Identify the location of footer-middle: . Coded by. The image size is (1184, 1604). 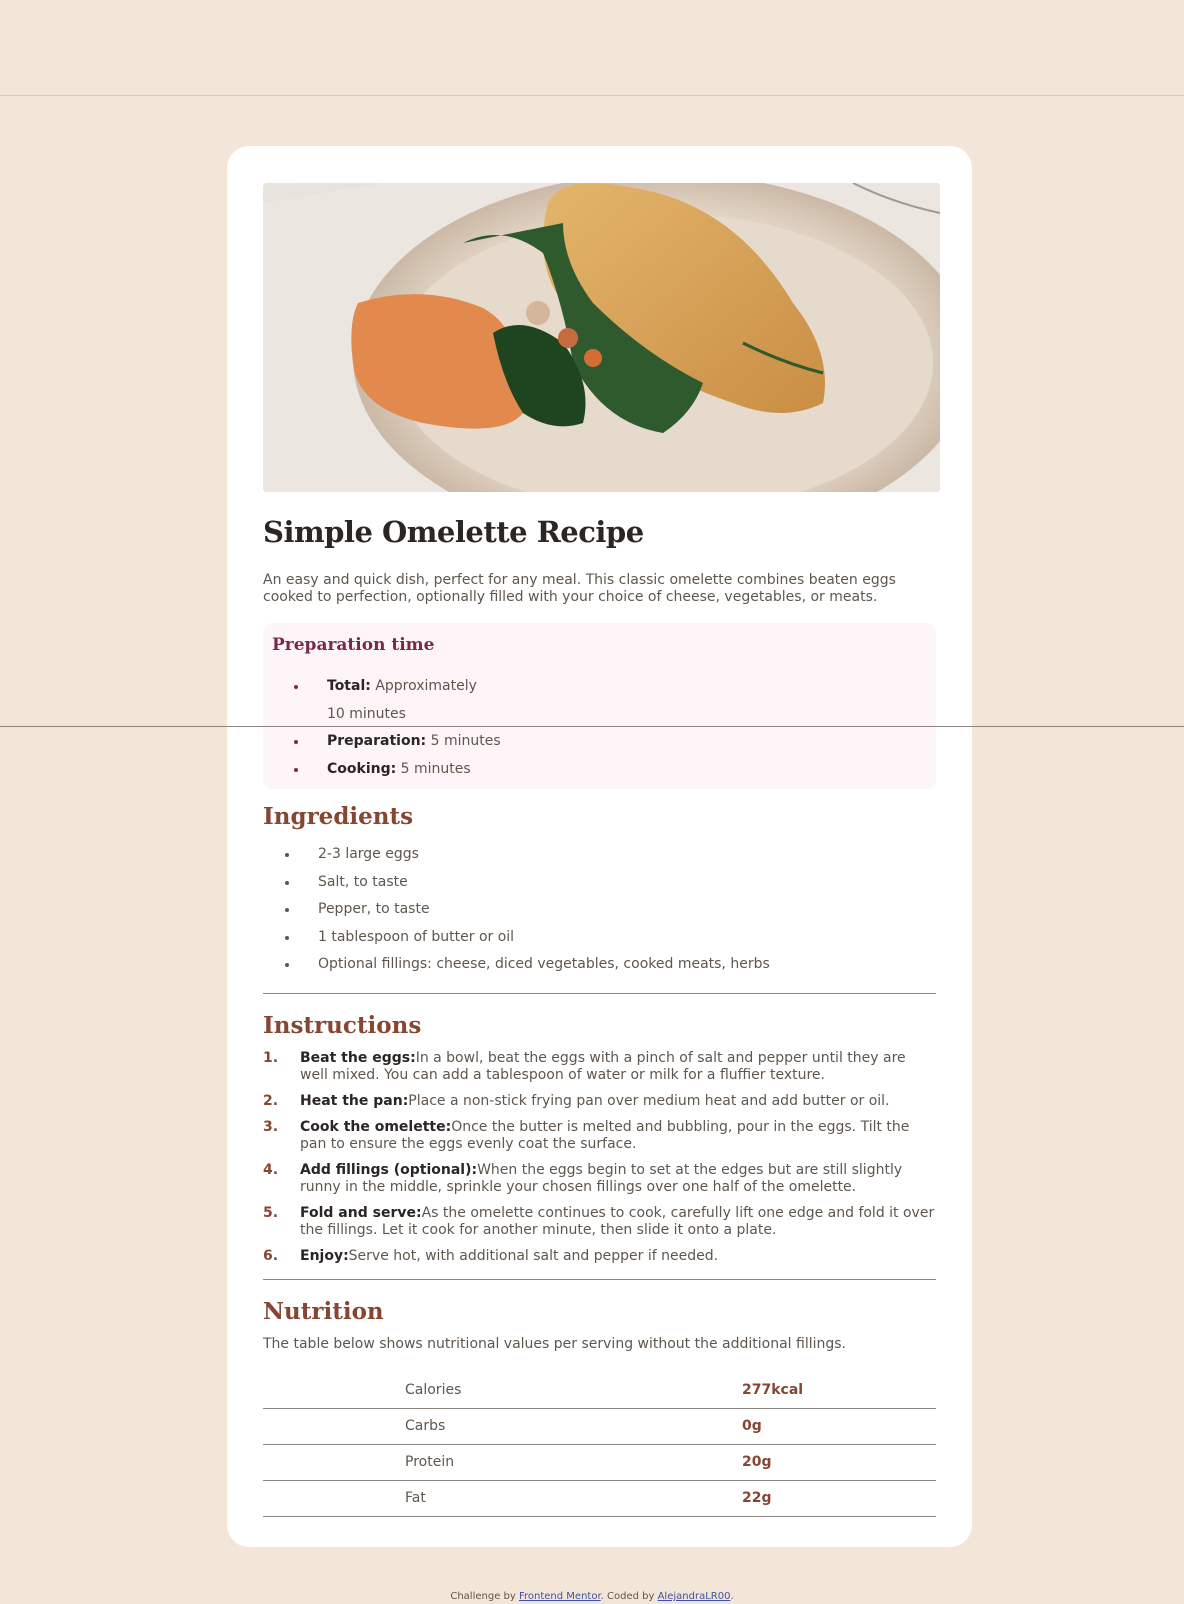
(629, 1596).